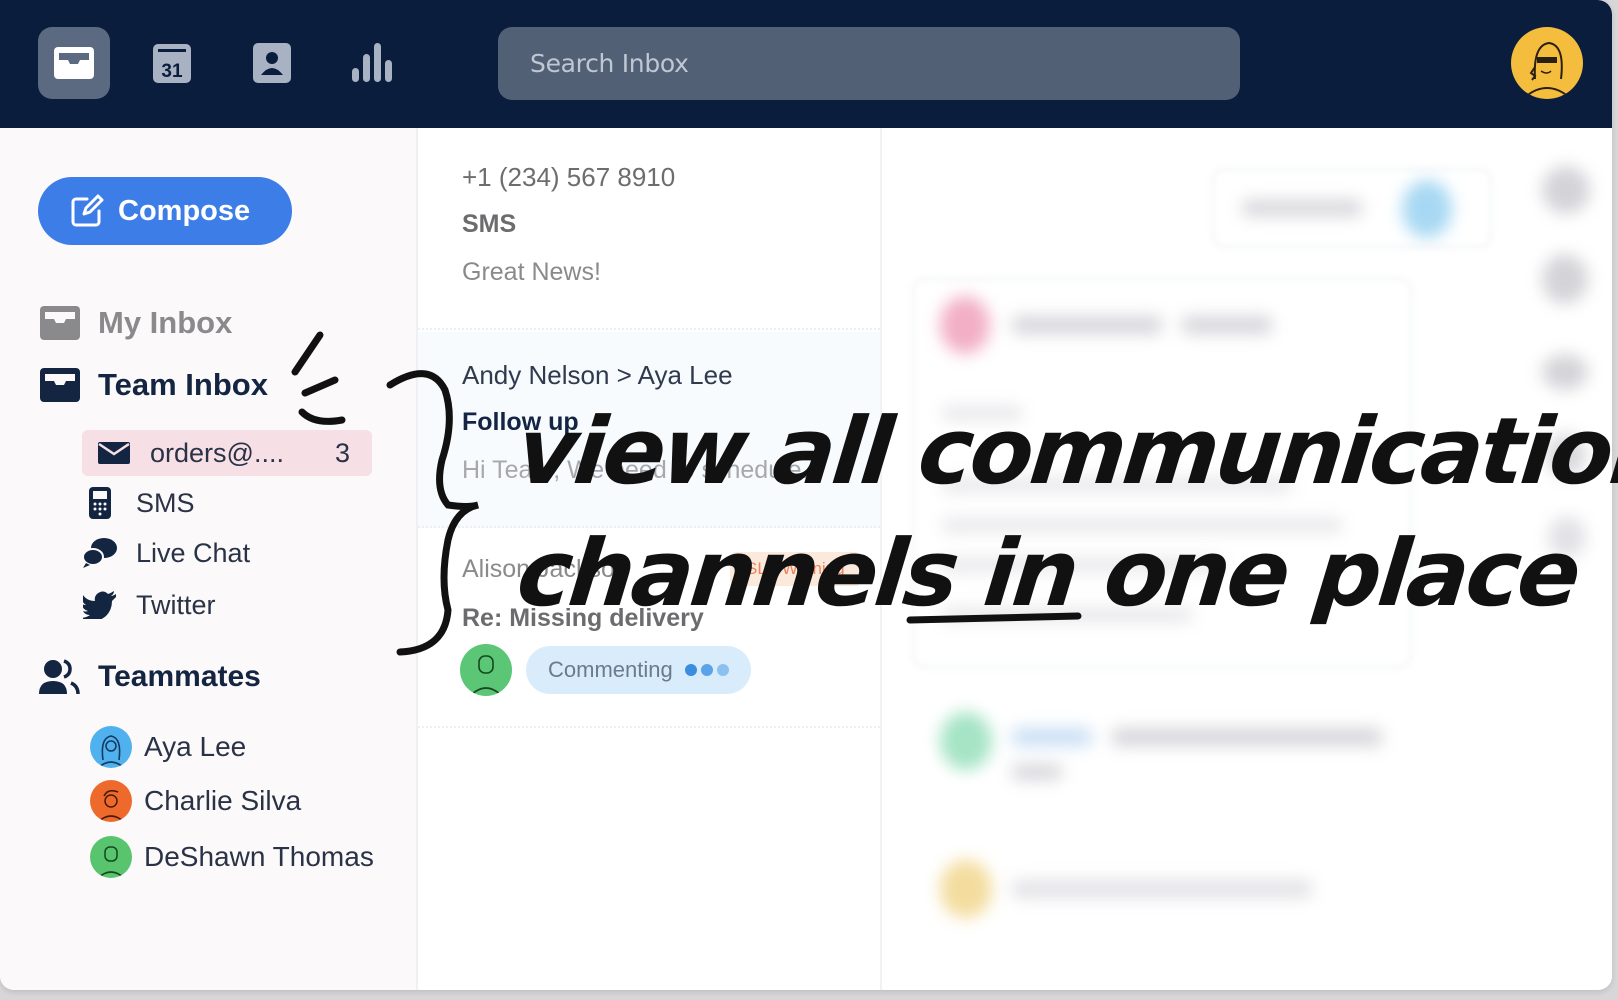  I want to click on teammate-charlie-silva: Charlie Silva, so click(195, 801).